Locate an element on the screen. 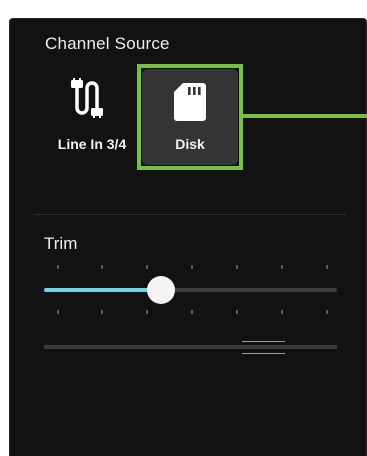 Image resolution: width=367 pixels, height=456 pixels. source-option-line-in: Line In 3/4 is located at coordinates (92, 118).